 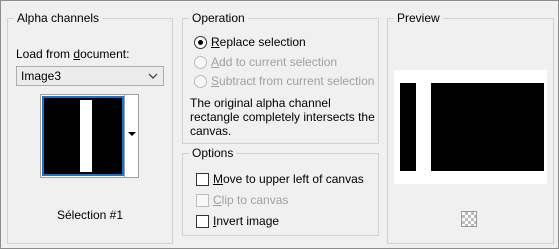 What do you see at coordinates (200, 43) in the screenshot?
I see `radio-checked-icon` at bounding box center [200, 43].